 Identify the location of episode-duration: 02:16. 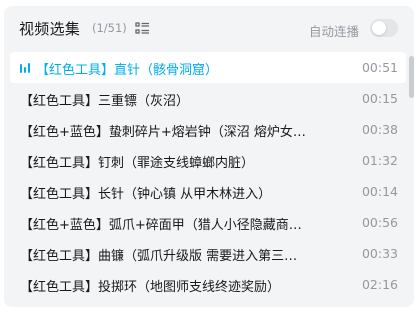
(379, 284).